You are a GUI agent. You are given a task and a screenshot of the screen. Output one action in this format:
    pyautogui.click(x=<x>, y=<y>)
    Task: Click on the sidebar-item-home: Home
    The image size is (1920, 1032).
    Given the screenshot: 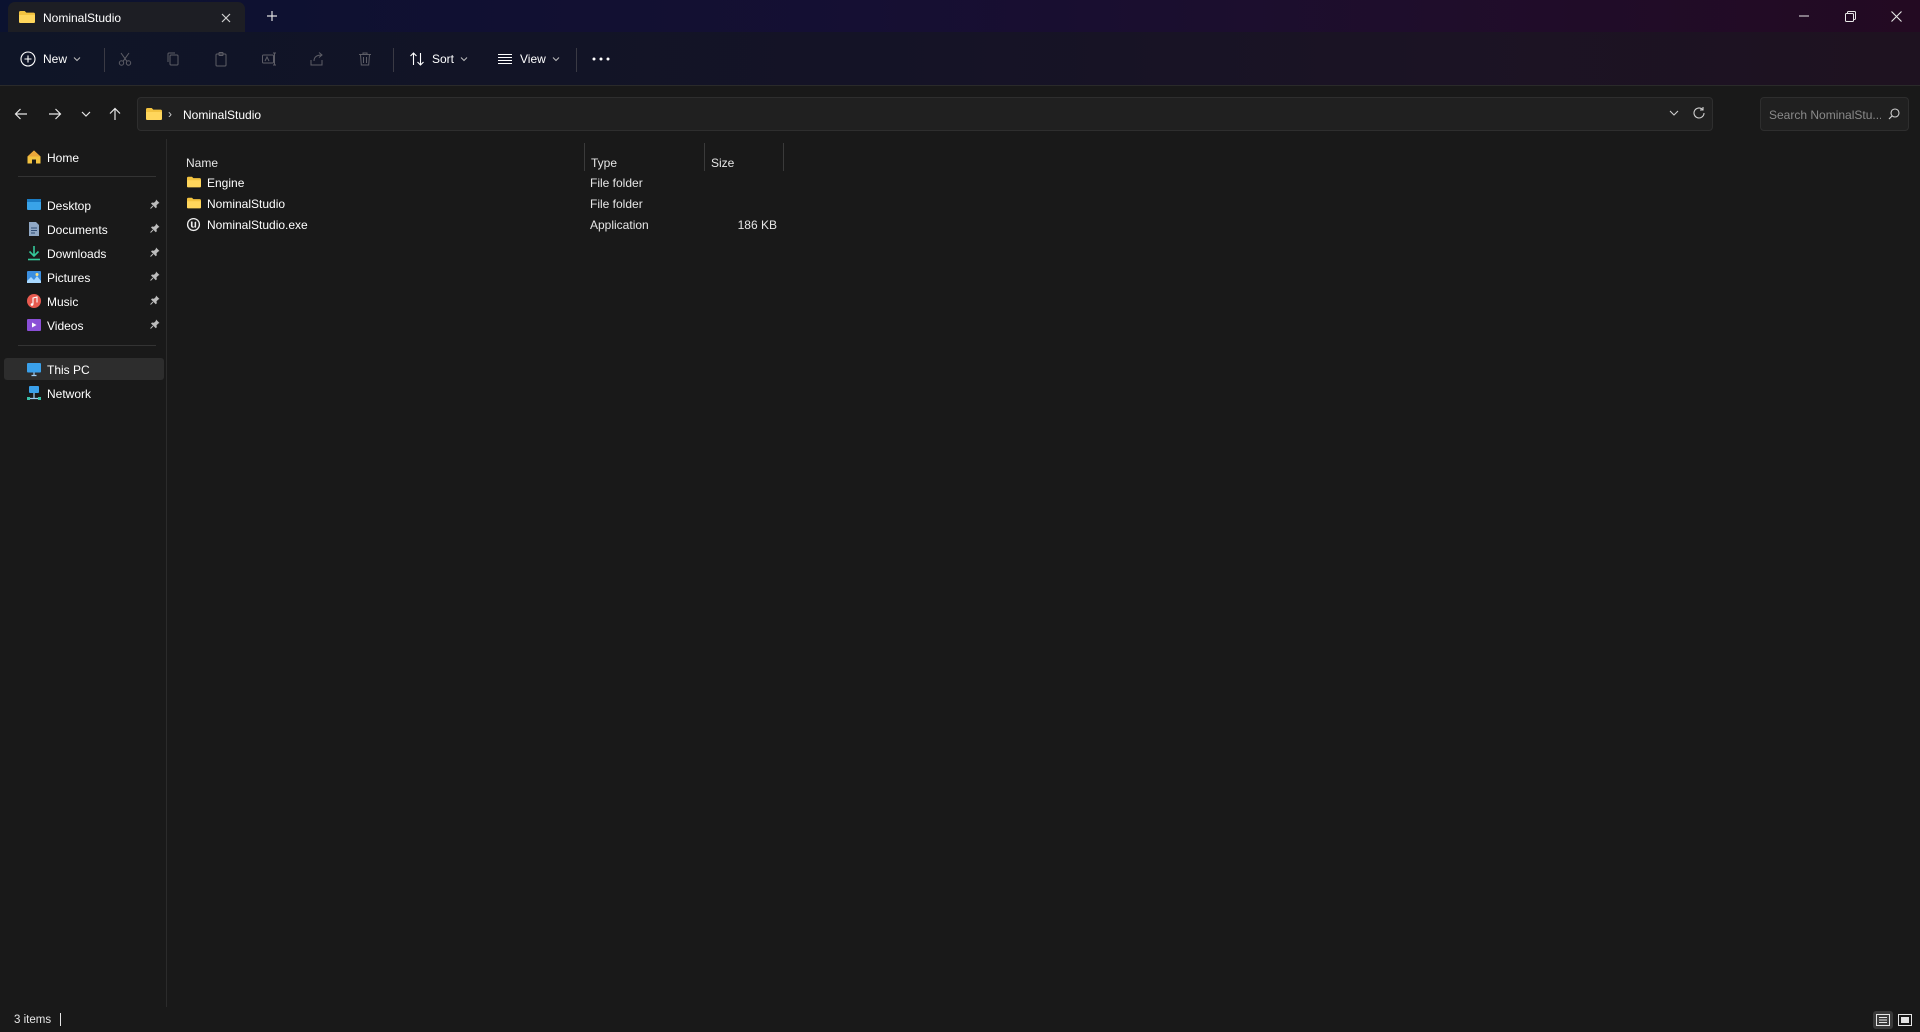 What is the action you would take?
    pyautogui.click(x=84, y=157)
    